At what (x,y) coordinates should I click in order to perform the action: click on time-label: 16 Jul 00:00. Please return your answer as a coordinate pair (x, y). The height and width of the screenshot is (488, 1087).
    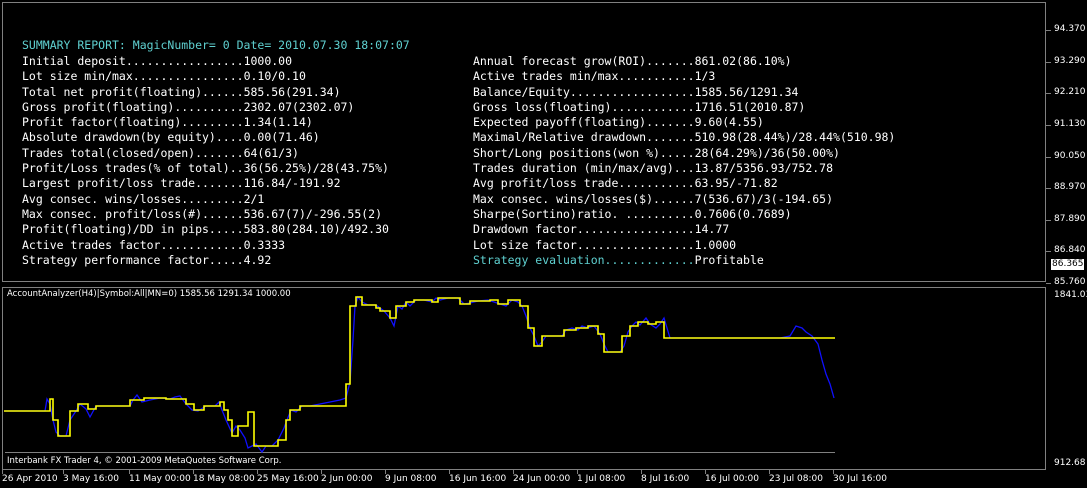
    Looking at the image, I should click on (732, 479).